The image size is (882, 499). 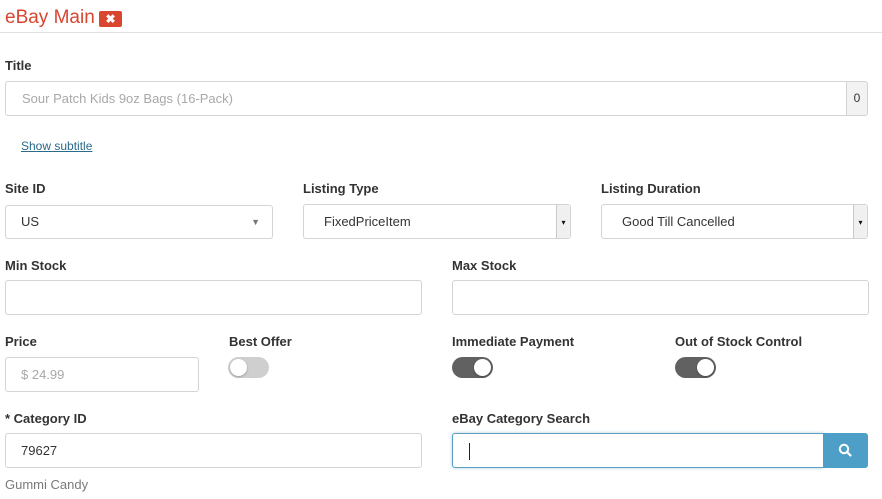 I want to click on header-divider, so click(x=441, y=32).